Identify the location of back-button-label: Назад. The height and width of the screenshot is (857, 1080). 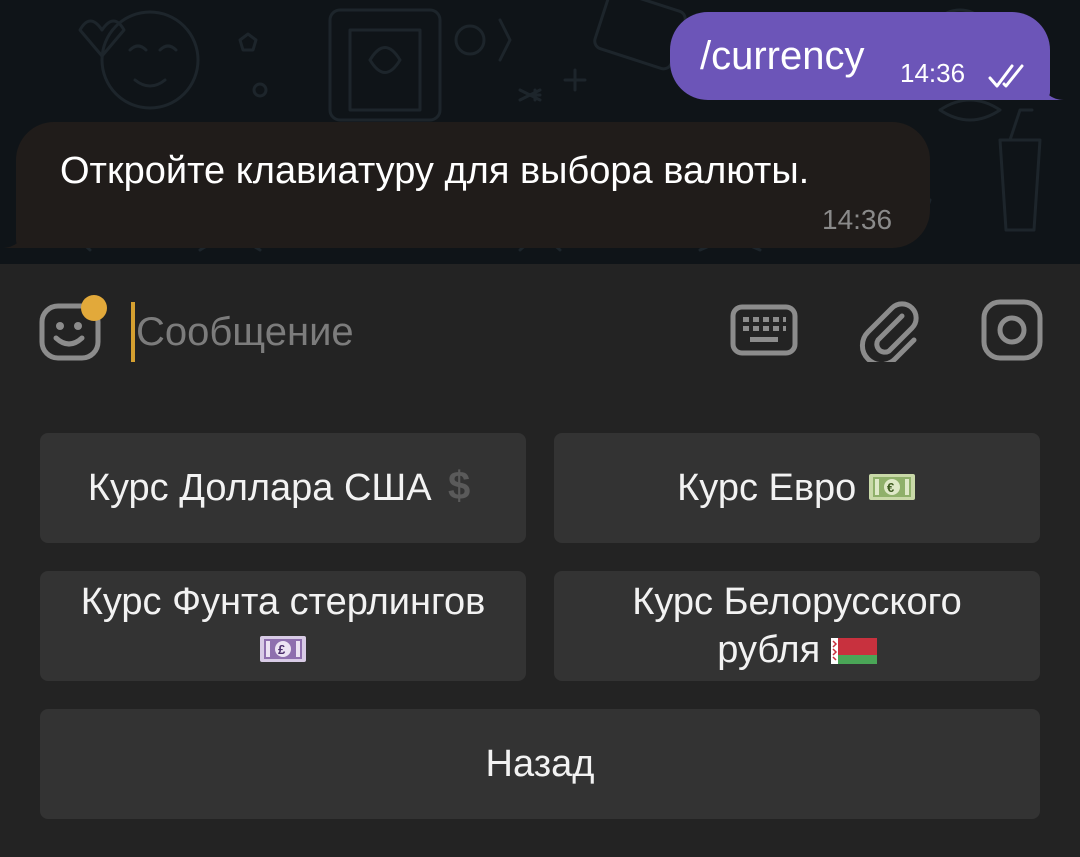
(540, 764).